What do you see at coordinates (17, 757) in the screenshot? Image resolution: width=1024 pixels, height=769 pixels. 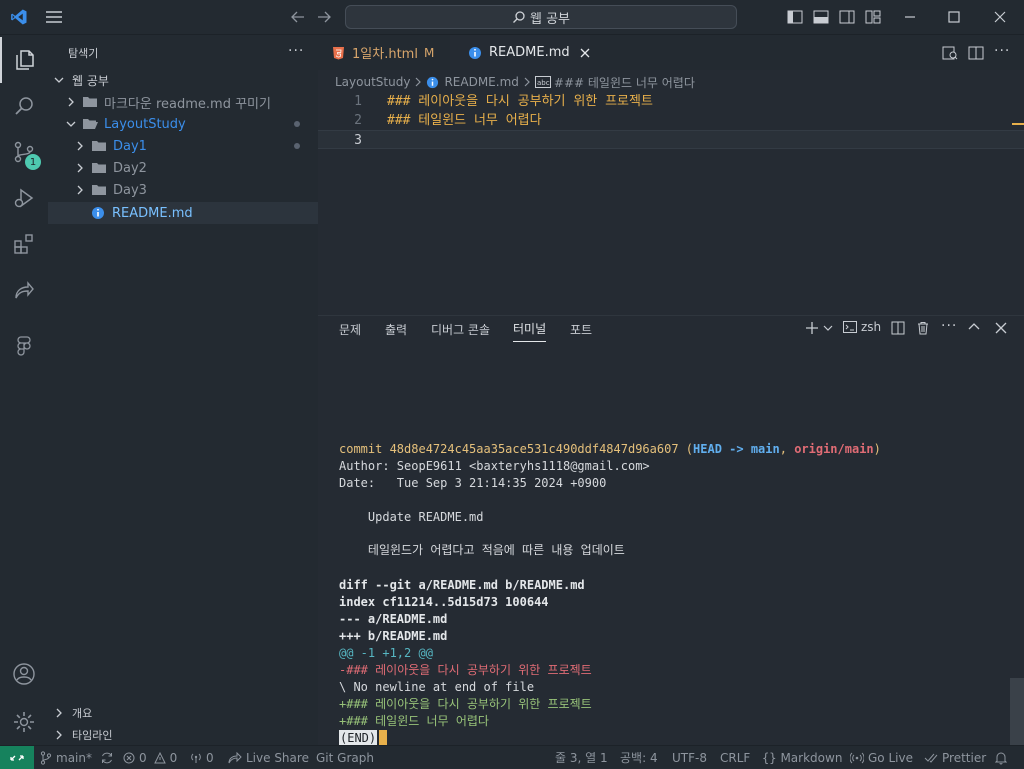 I see `remote-indicator` at bounding box center [17, 757].